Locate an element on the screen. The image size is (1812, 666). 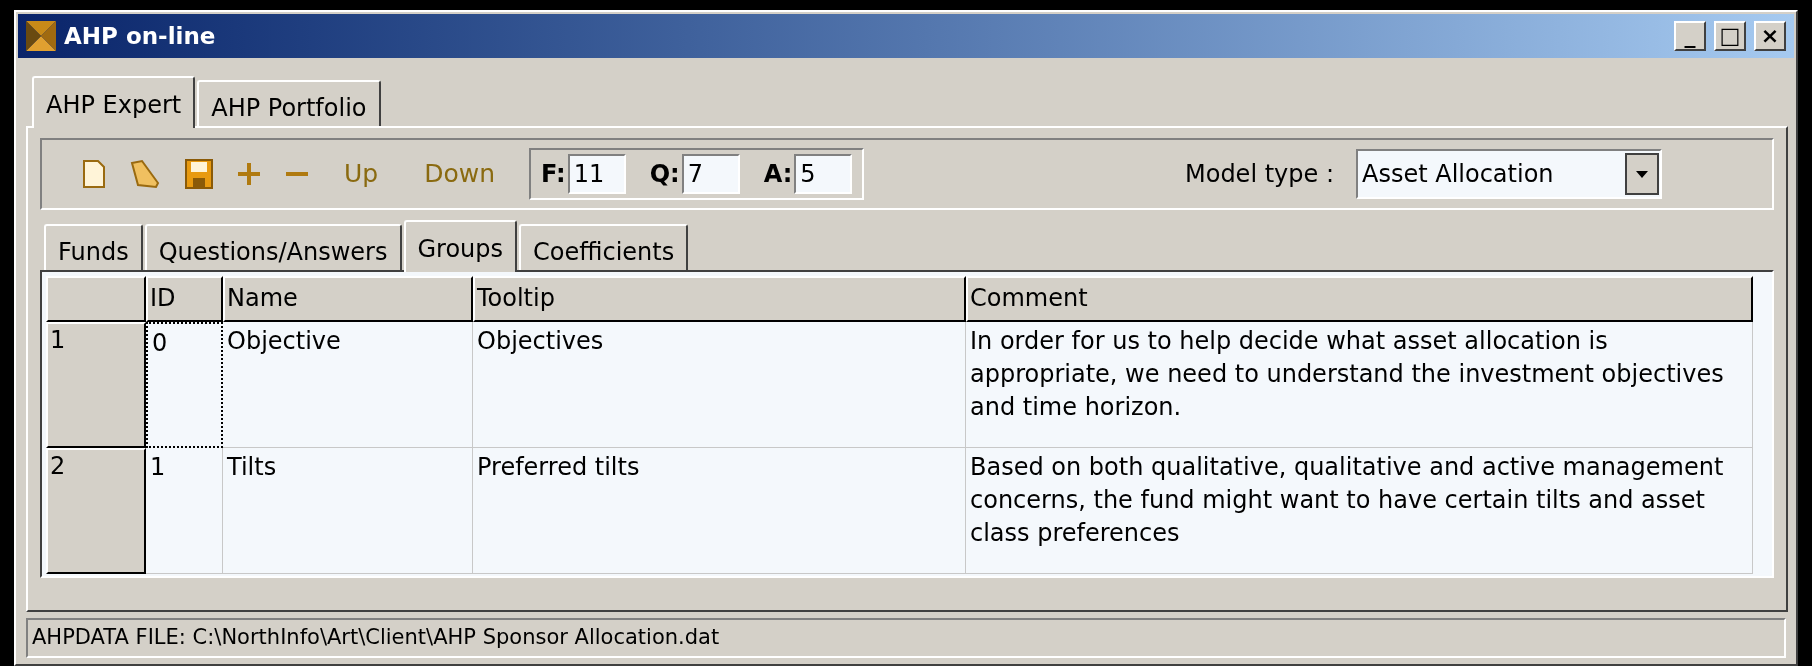
window-control-button: _ is located at coordinates (1690, 36).